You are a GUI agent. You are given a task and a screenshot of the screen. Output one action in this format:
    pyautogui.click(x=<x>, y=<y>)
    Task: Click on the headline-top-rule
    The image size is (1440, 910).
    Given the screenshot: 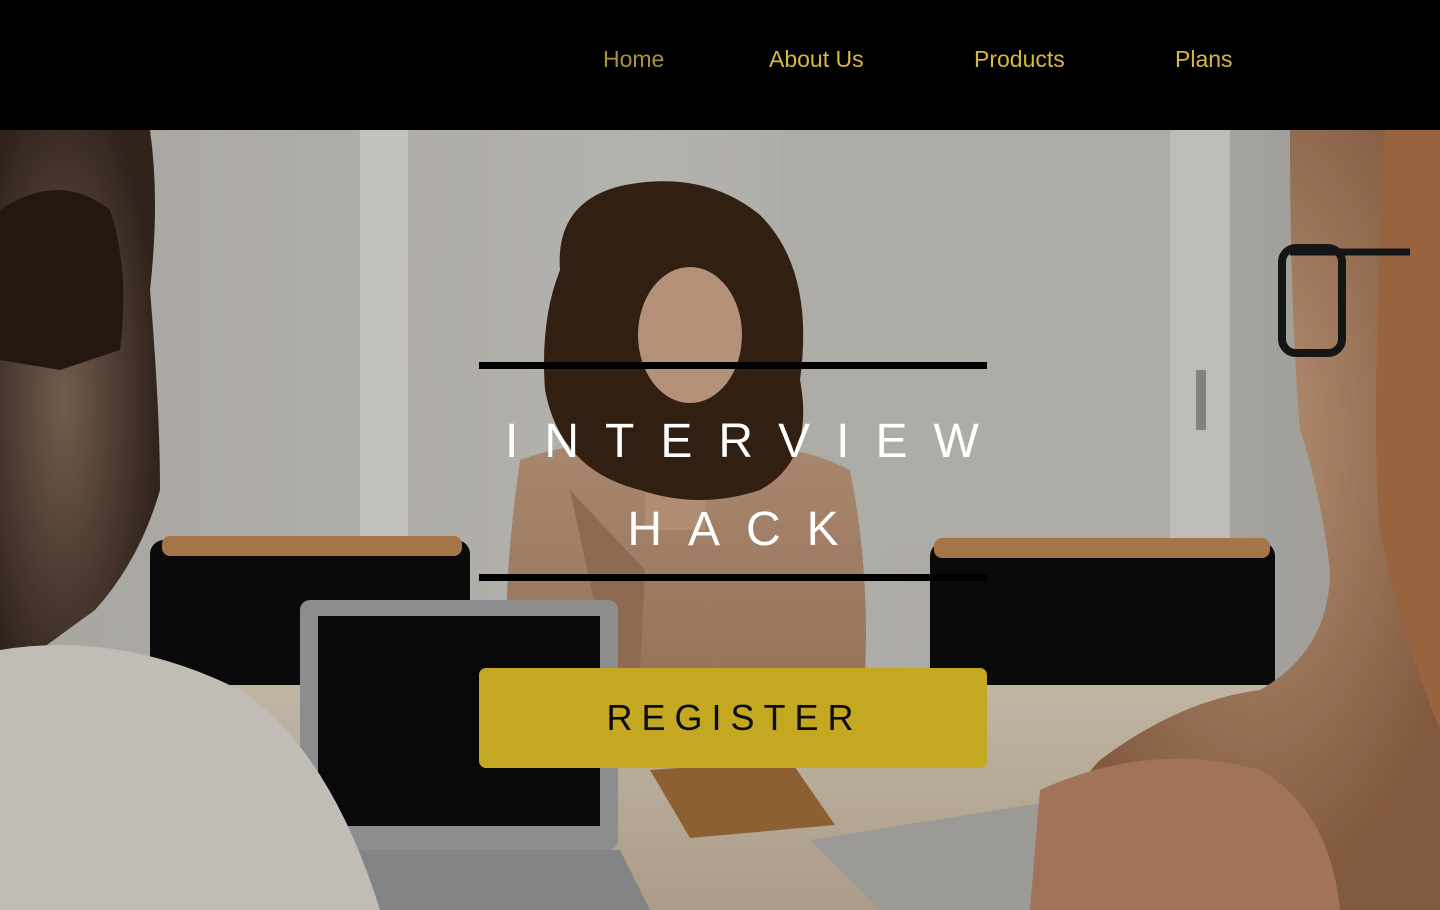 What is the action you would take?
    pyautogui.click(x=733, y=365)
    